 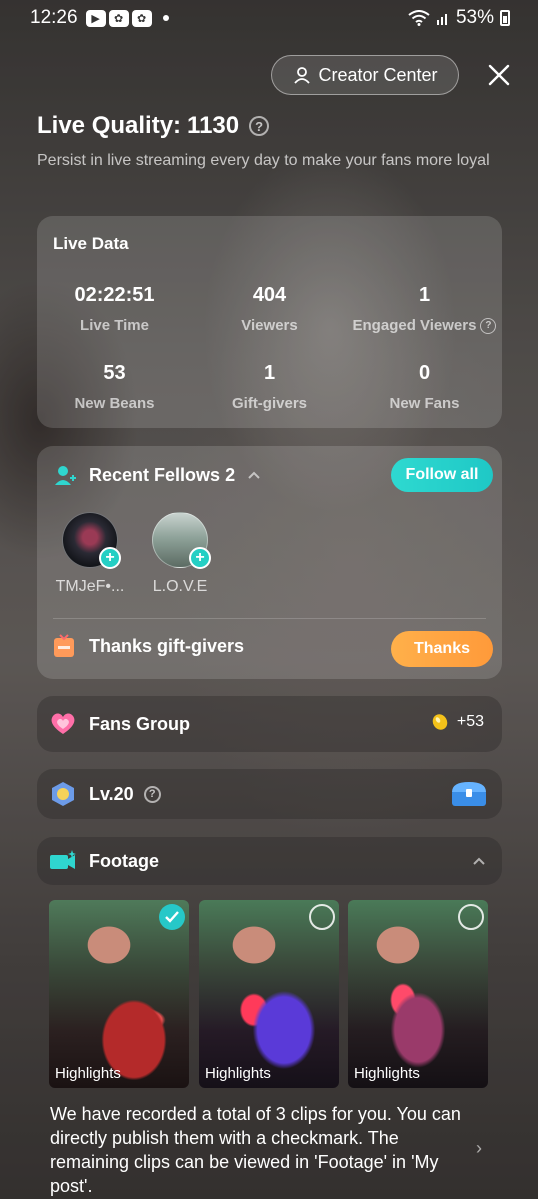 I want to click on creator-center-button: Creator Center, so click(x=365, y=75).